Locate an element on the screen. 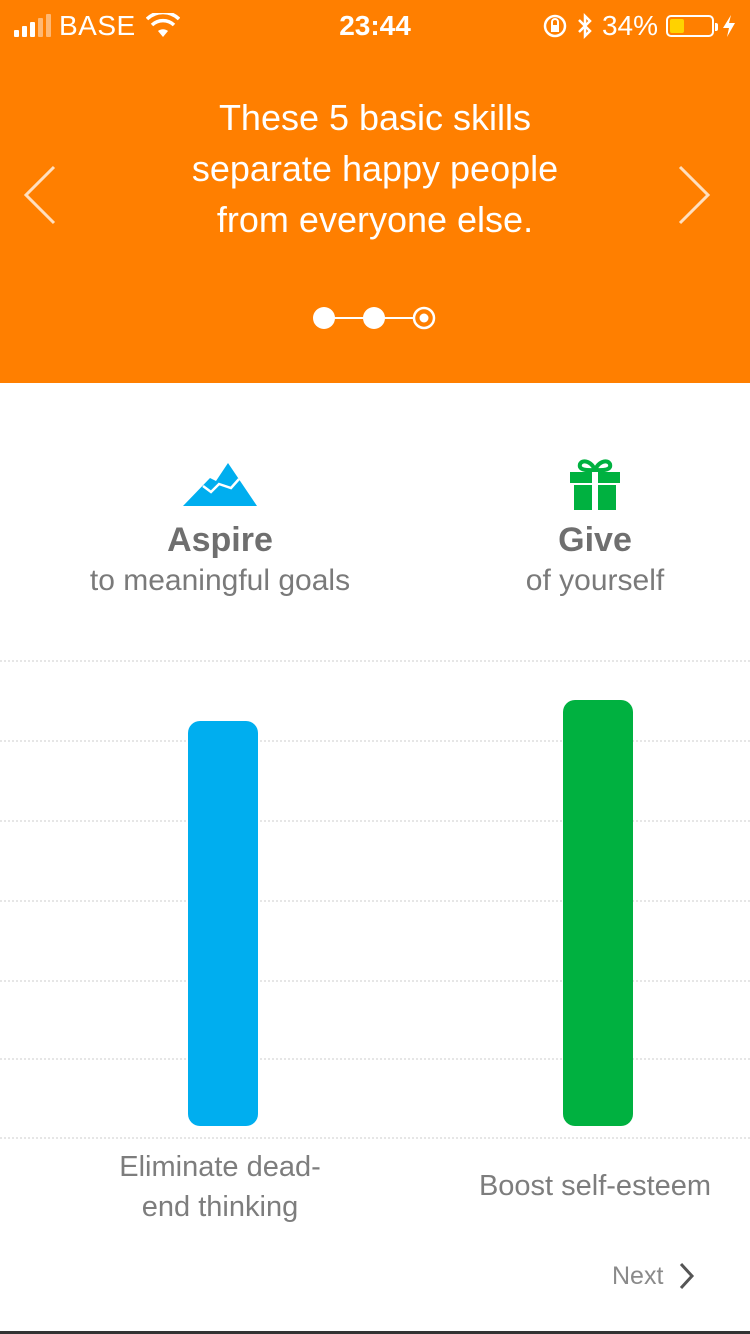 The image size is (750, 1334). bar-label-line: Boost self-esteem is located at coordinates (595, 1186).